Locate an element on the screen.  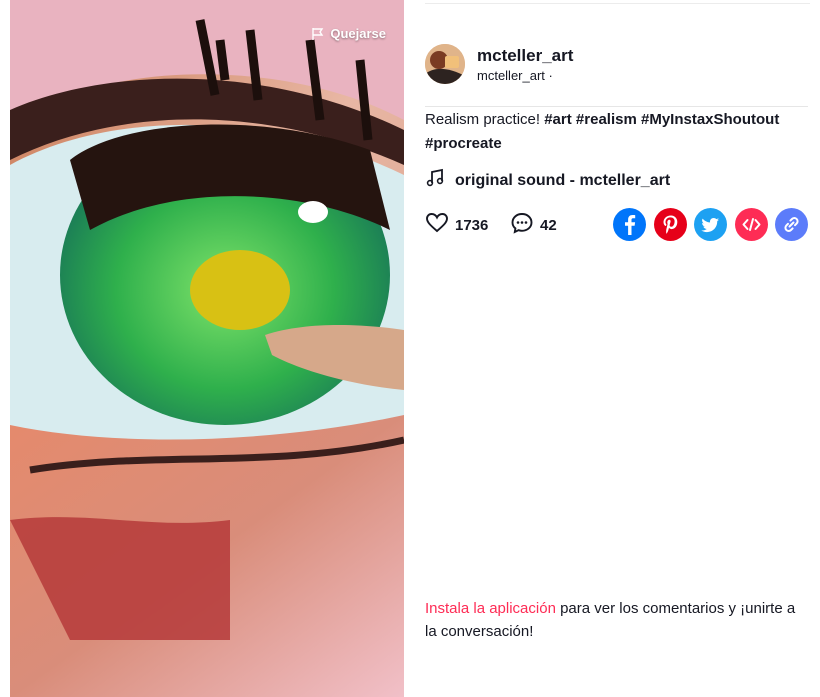
pinterest-icon is located at coordinates (670, 224).